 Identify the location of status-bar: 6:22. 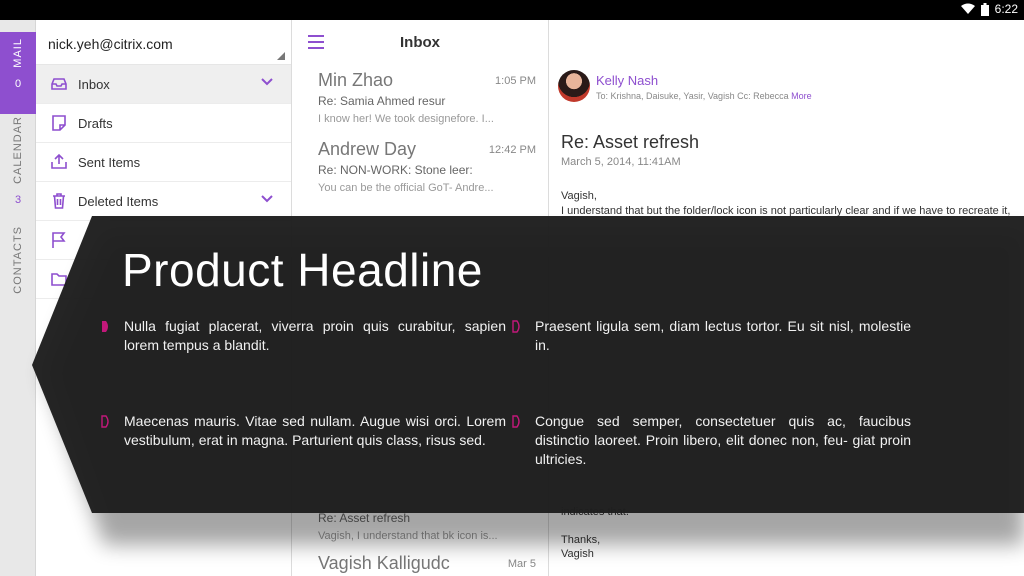
(512, 10).